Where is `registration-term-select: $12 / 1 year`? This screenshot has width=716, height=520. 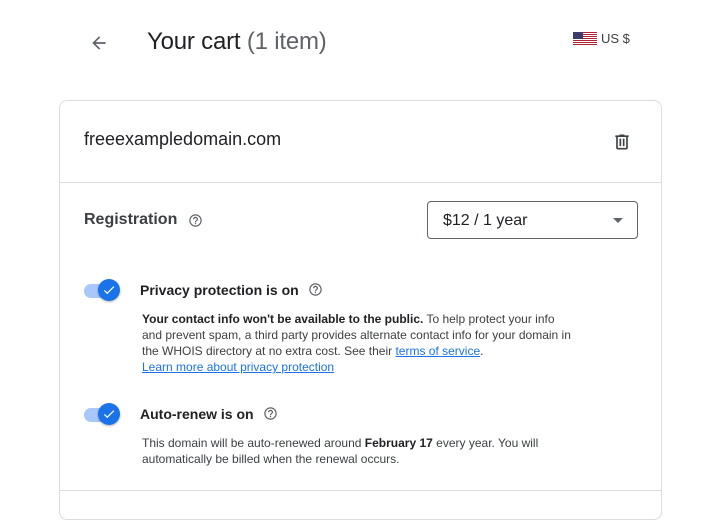 registration-term-select: $12 / 1 year is located at coordinates (532, 220).